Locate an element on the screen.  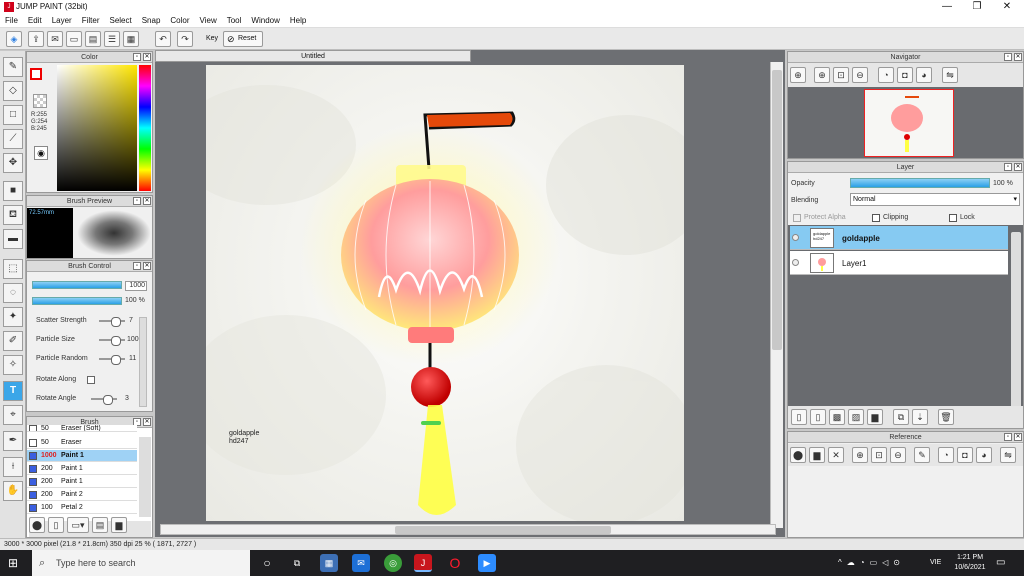
delete-layer-icon: 🗑 is located at coordinates (946, 417).